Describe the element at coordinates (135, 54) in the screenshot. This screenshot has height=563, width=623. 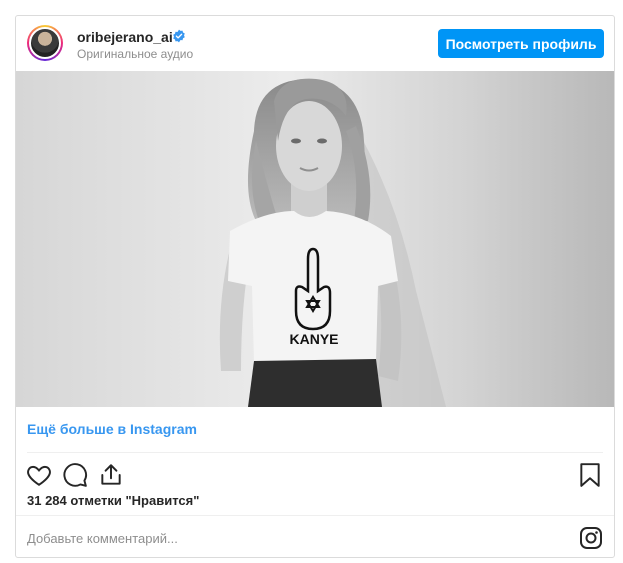
I see `audio-subtitle: Оригинальное аудио` at that location.